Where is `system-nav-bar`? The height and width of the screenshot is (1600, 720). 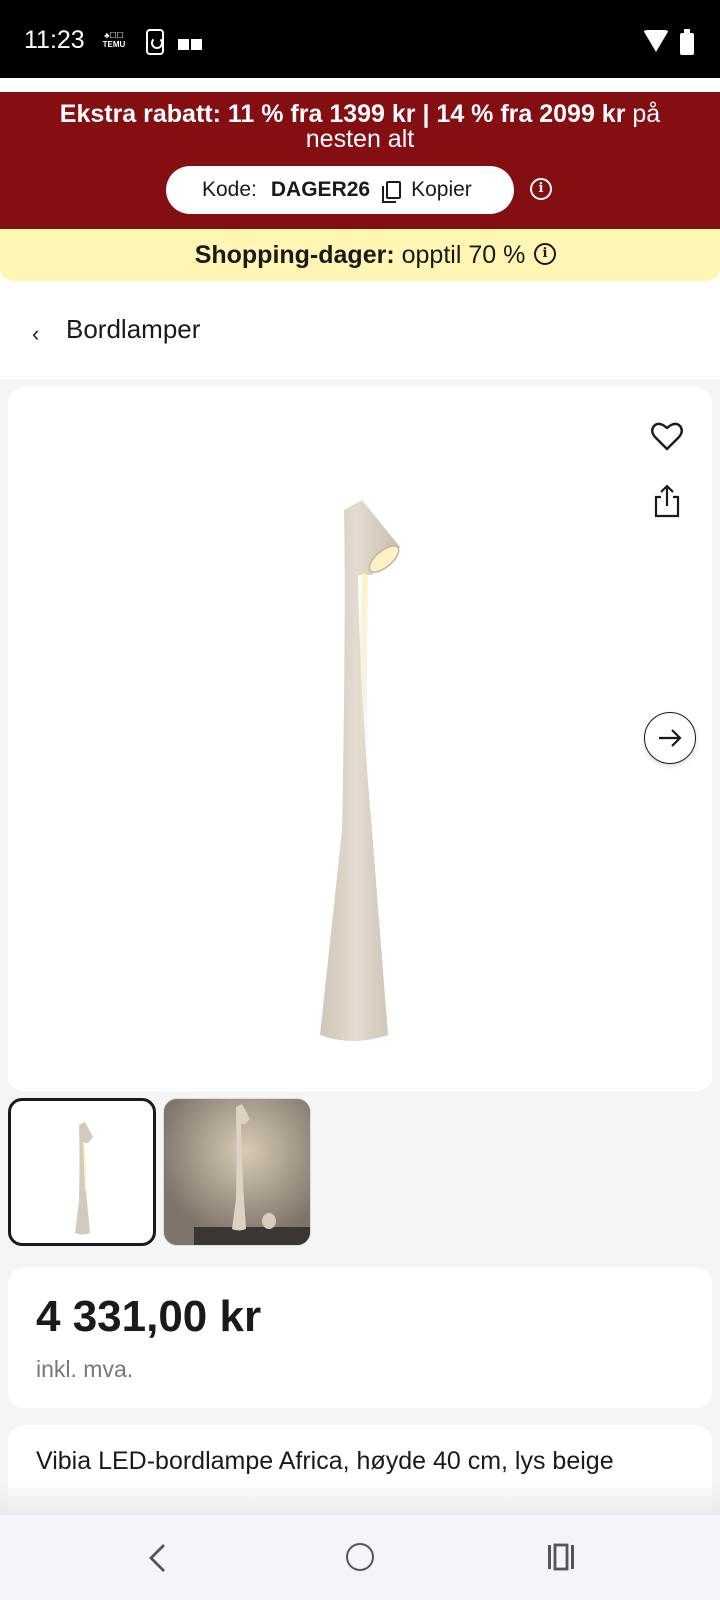 system-nav-bar is located at coordinates (360, 1557).